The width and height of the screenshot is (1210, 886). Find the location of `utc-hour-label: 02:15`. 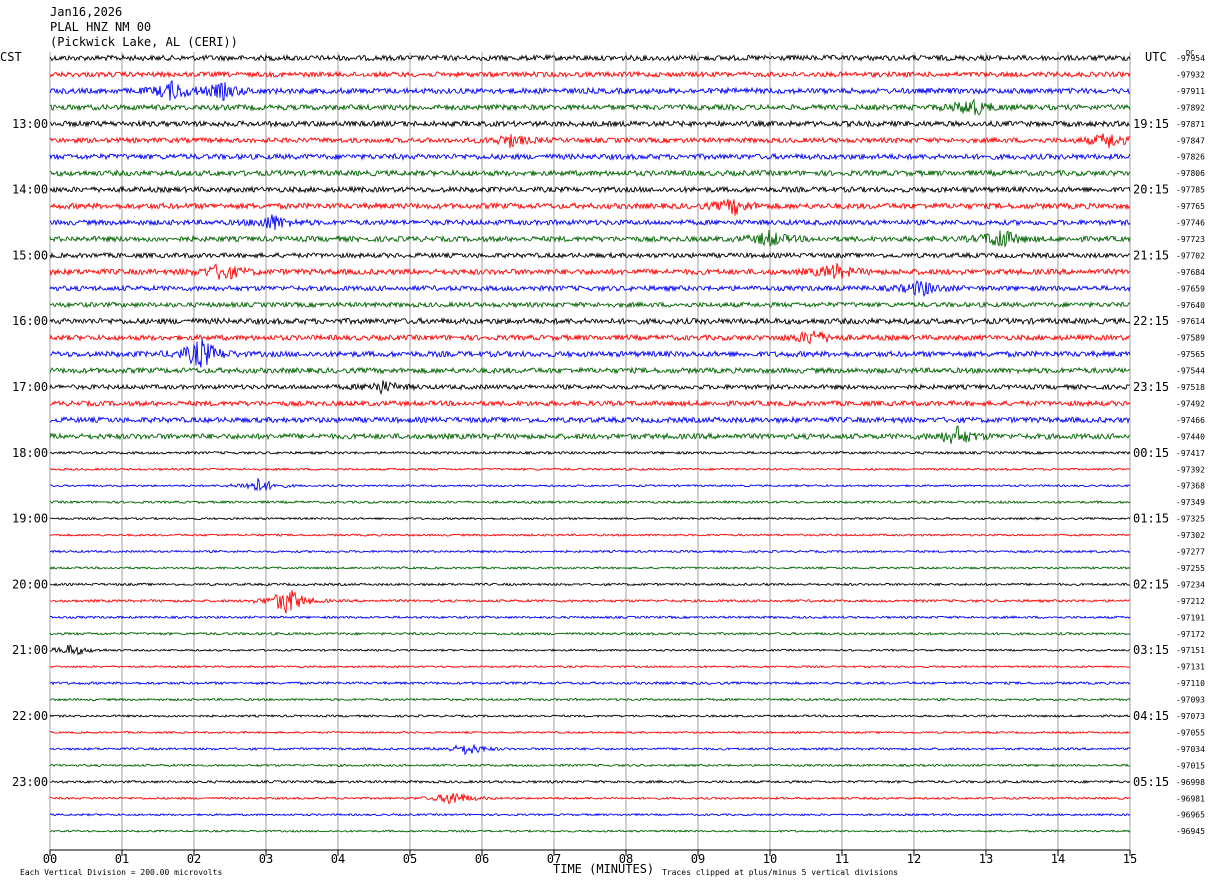

utc-hour-label: 02:15 is located at coordinates (1151, 584).